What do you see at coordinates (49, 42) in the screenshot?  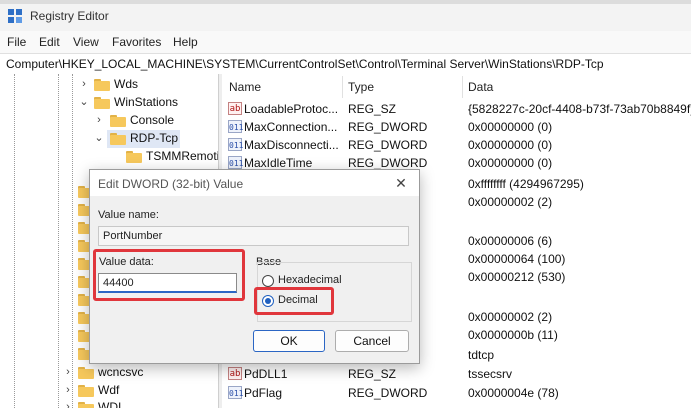 I see `menu-edit: Edit` at bounding box center [49, 42].